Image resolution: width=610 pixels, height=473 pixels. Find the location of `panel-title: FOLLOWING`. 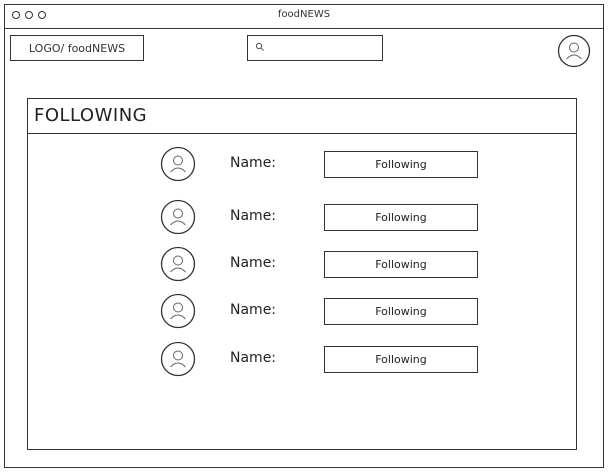

panel-title: FOLLOWING is located at coordinates (91, 115).